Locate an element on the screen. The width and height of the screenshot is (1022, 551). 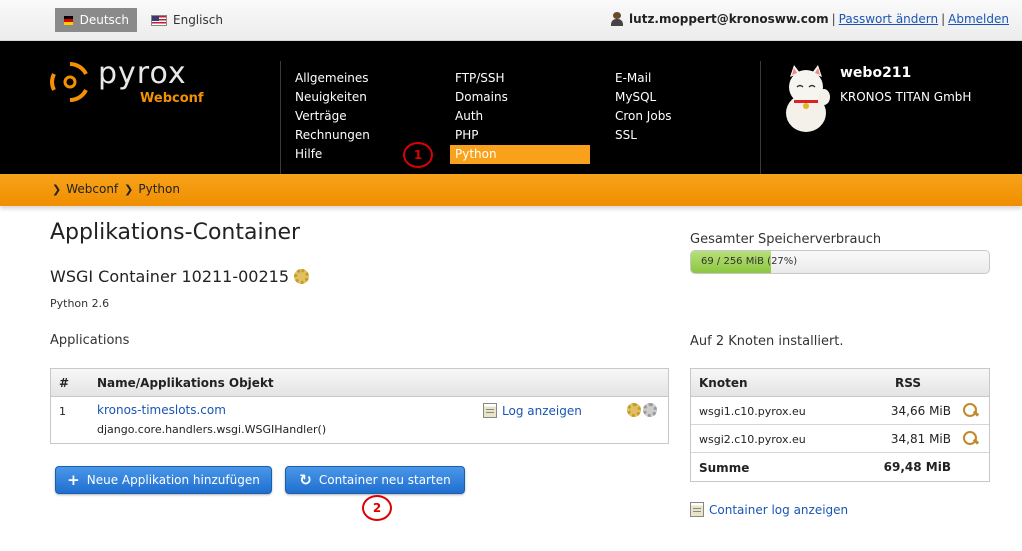
python-version: Python 2.6 is located at coordinates (80, 303).